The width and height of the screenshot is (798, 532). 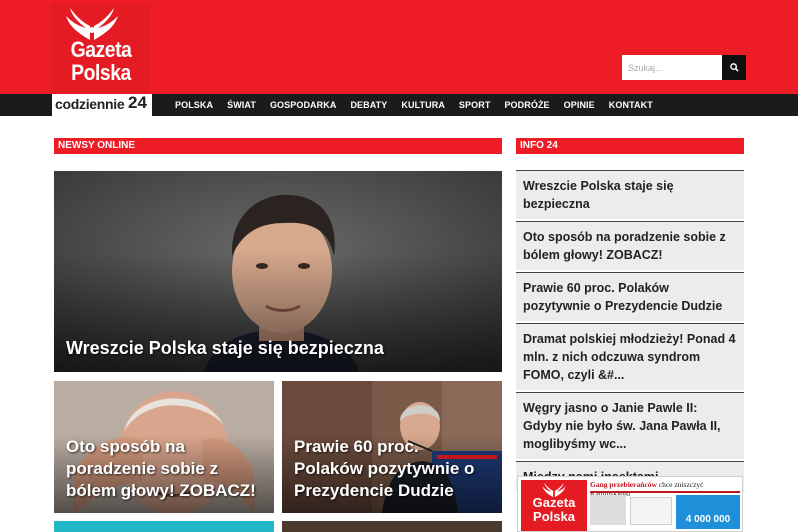 What do you see at coordinates (90, 104) in the screenshot?
I see `logo-subtitle-text: codziennie` at bounding box center [90, 104].